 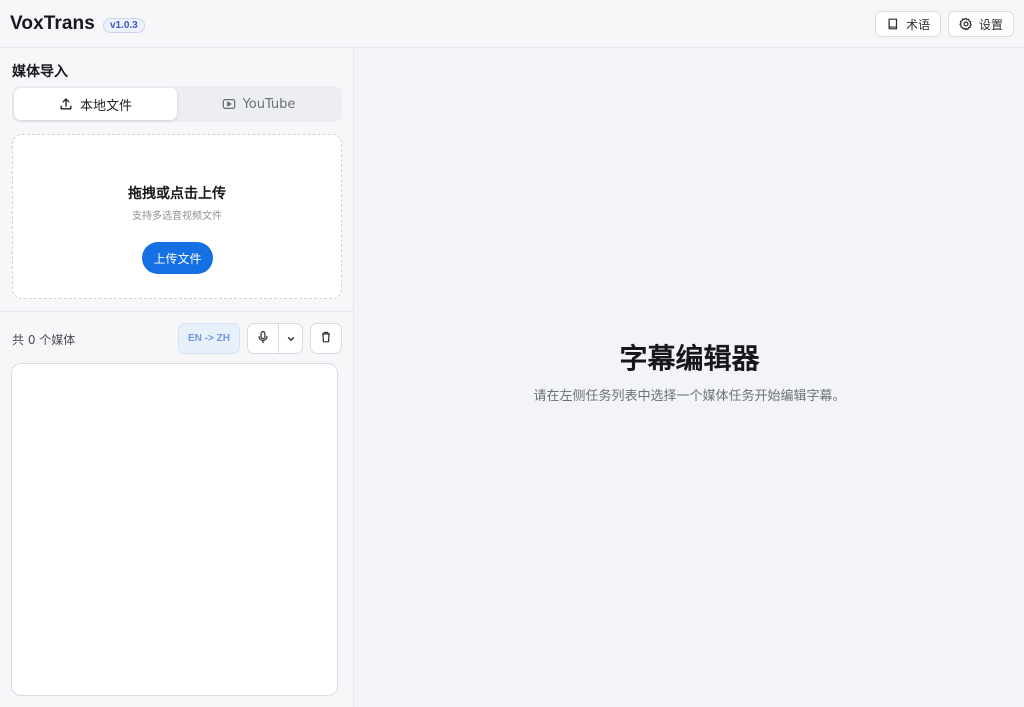 What do you see at coordinates (944, 24) in the screenshot?
I see `top-actions: 术语 设置` at bounding box center [944, 24].